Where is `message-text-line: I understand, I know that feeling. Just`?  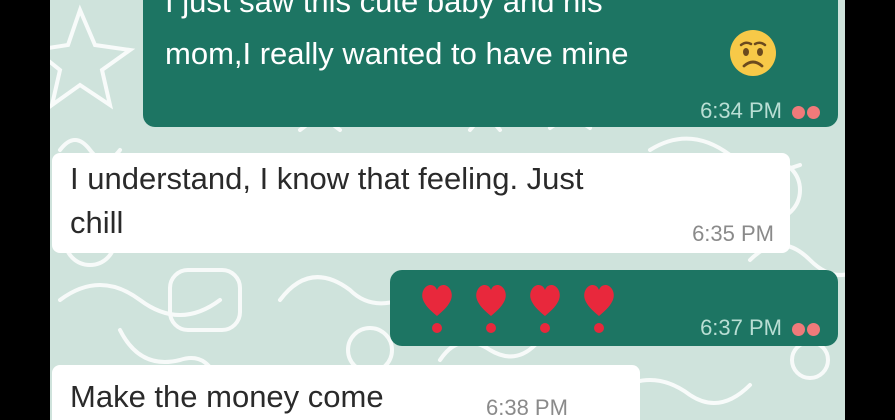 message-text-line: I understand, I know that feeling. Just is located at coordinates (327, 178).